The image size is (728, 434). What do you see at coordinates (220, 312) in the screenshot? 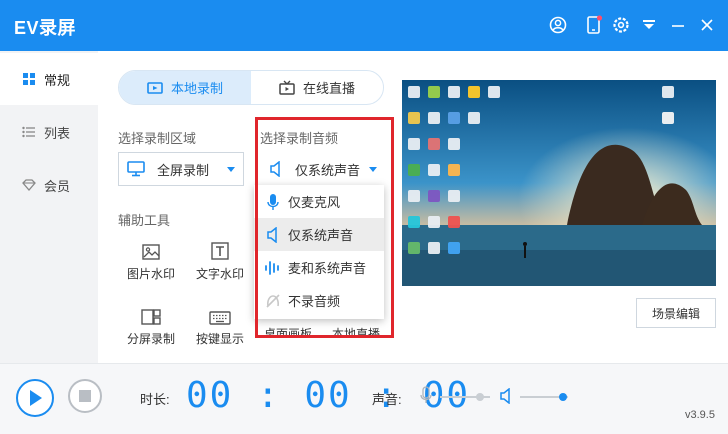
I see `keyboard-icon` at bounding box center [220, 312].